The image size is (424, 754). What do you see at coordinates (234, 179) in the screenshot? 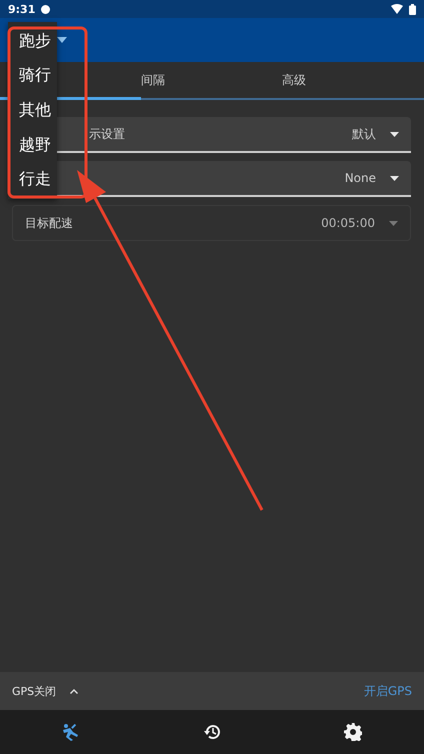
I see `setting-dropdown: None` at bounding box center [234, 179].